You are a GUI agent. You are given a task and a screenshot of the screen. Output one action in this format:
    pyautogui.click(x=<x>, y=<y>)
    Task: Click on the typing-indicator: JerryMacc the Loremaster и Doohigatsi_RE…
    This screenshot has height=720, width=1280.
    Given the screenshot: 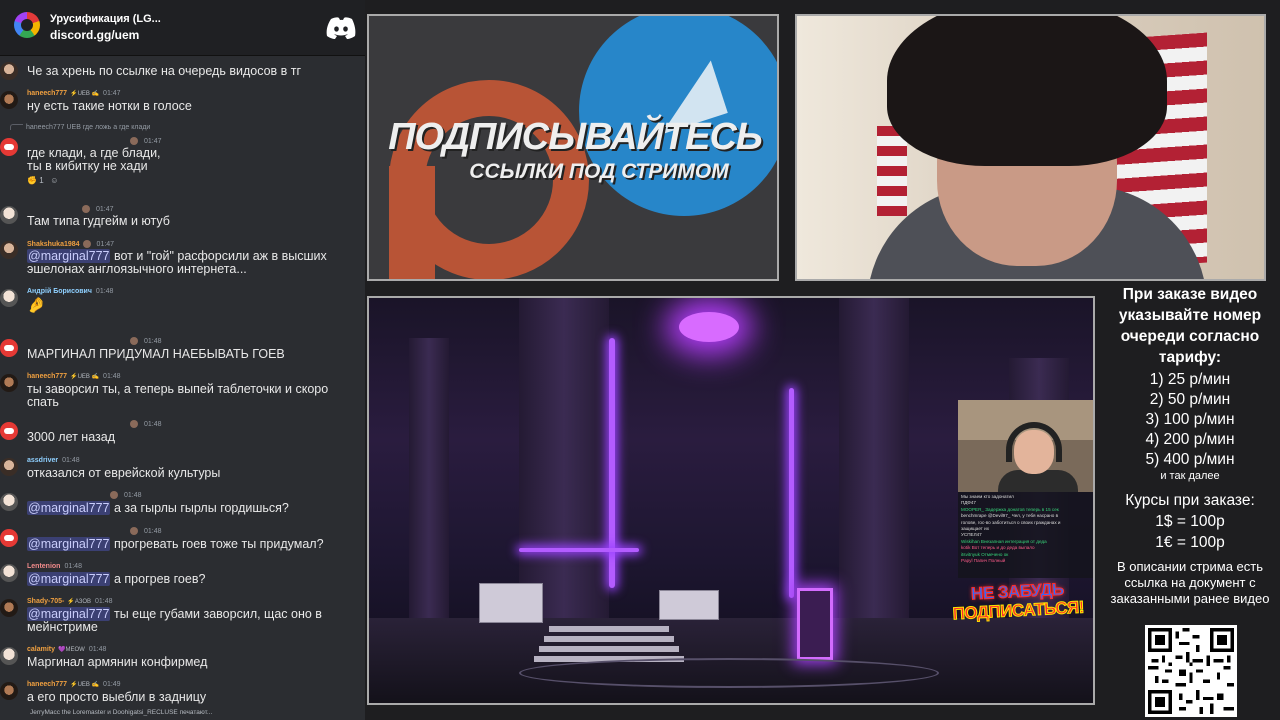 What is the action you would take?
    pyautogui.click(x=121, y=712)
    